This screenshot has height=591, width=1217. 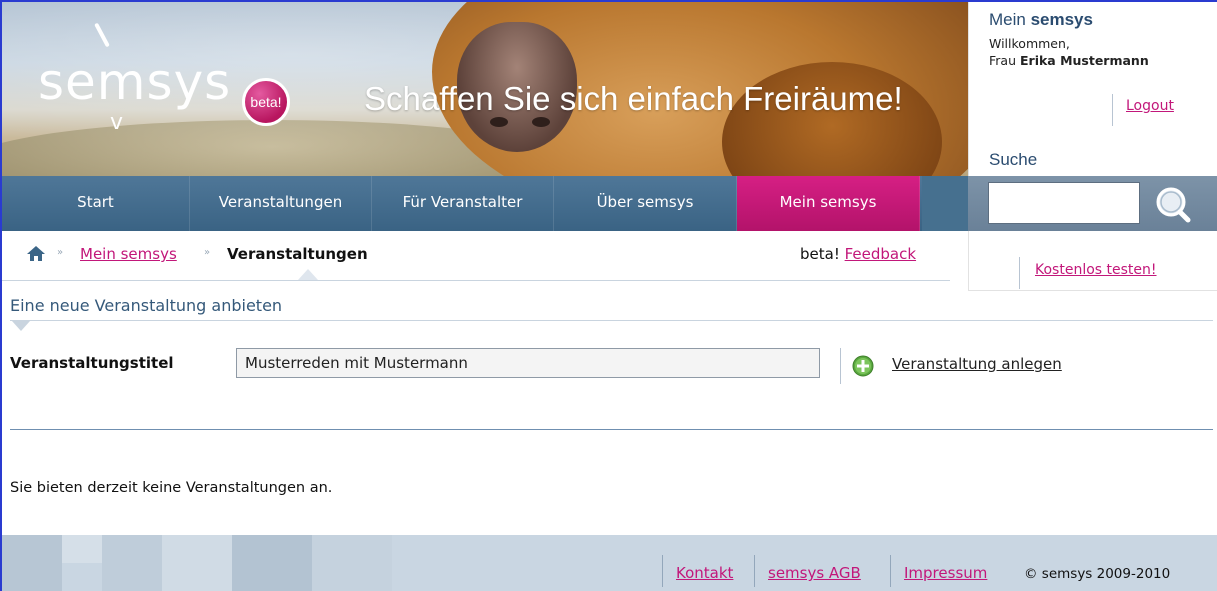 I want to click on nav-veranstaltungen: Veranstaltungen, so click(x=281, y=203).